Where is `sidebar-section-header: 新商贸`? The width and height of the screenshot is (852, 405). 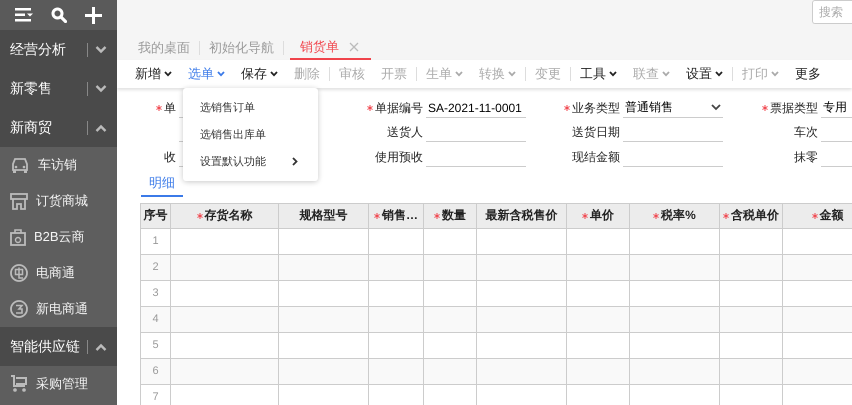 sidebar-section-header: 新商贸 is located at coordinates (58, 127).